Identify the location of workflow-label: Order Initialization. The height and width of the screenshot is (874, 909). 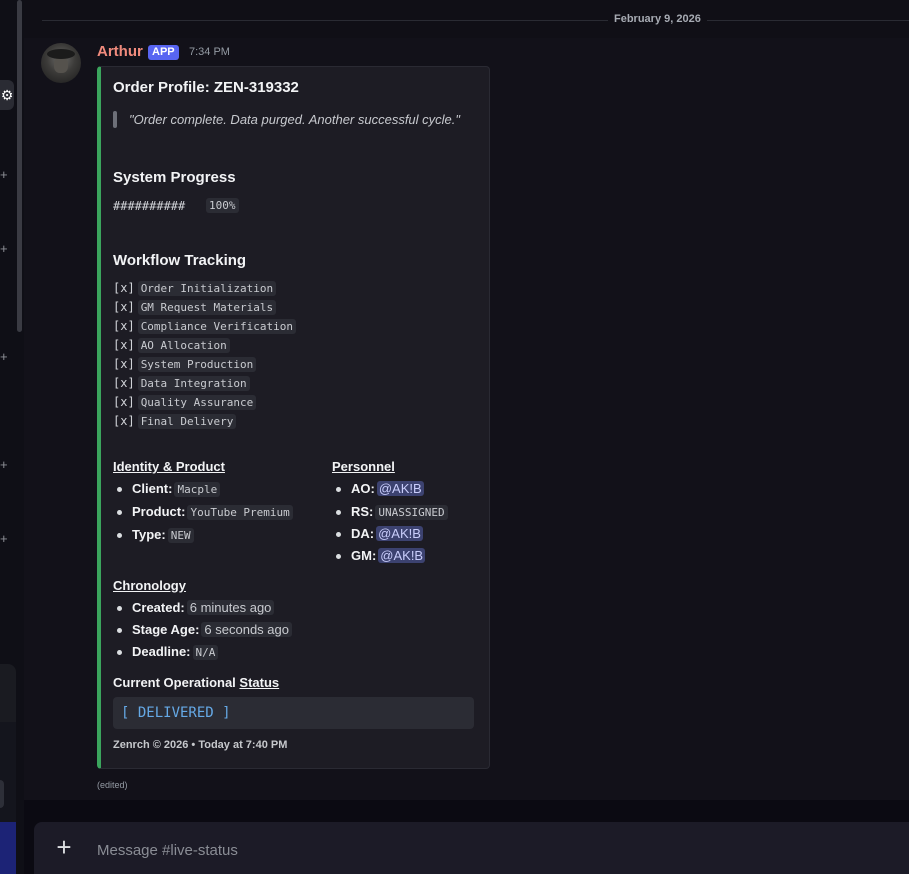
(207, 288).